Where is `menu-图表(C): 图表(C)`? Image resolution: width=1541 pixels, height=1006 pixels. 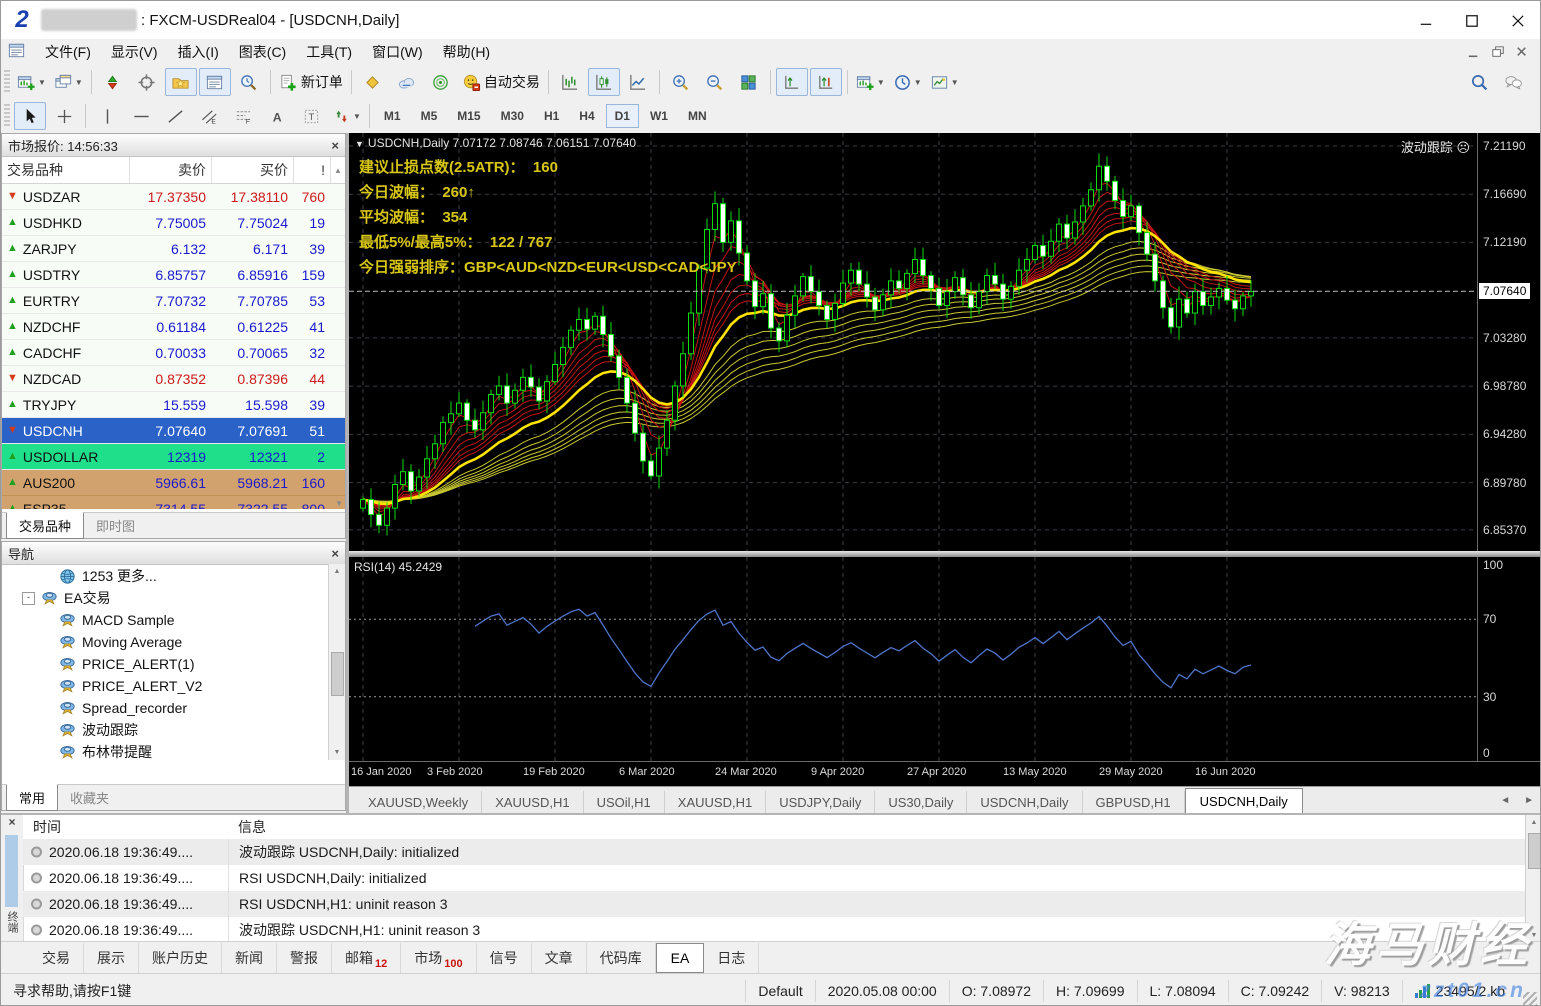
menu-图表(C): 图表(C) is located at coordinates (262, 52).